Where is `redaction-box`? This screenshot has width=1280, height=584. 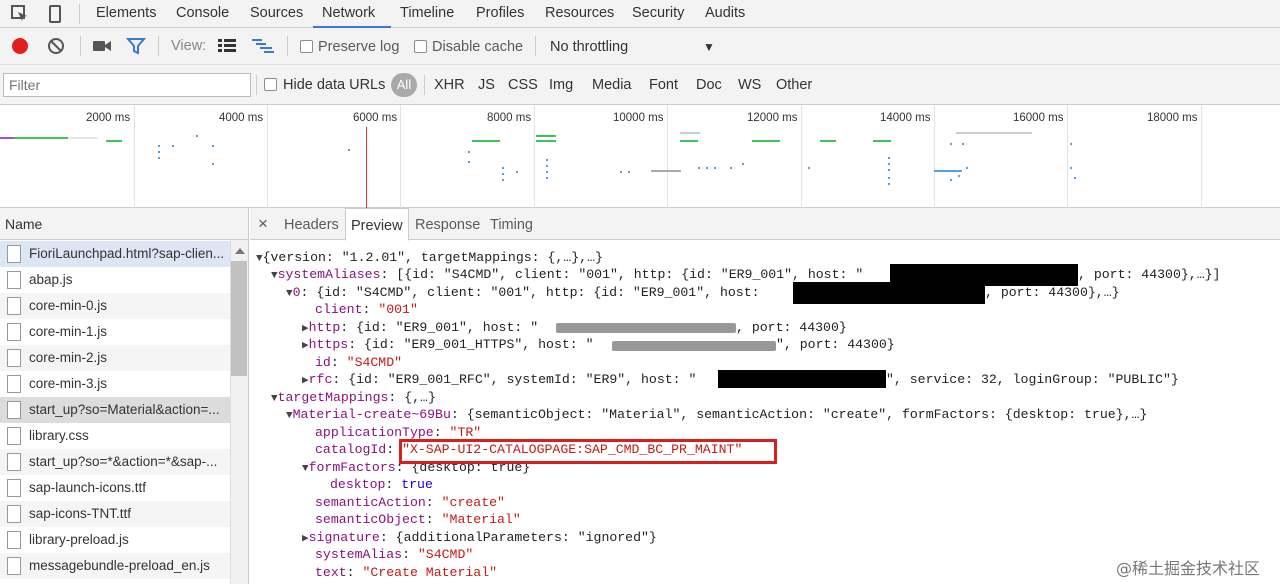
redaction-box is located at coordinates (802, 379).